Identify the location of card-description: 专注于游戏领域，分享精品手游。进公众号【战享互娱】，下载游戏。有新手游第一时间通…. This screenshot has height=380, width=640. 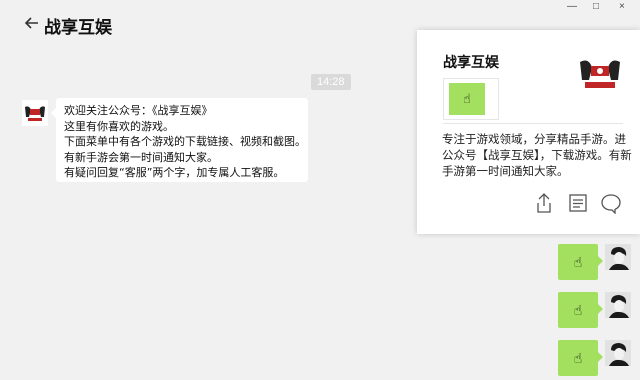
(537, 155).